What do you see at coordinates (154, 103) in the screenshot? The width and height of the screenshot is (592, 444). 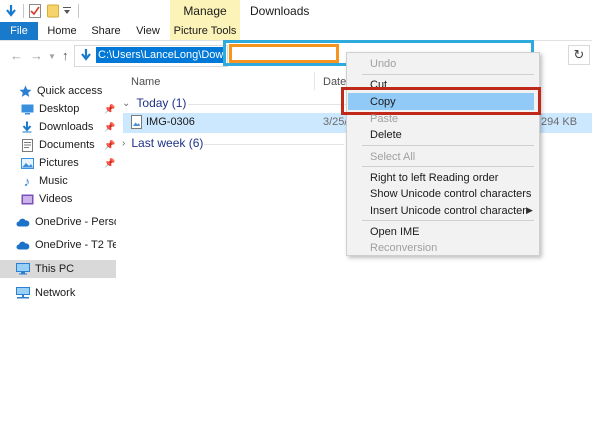 I see `group-today: ⌄ Today (1)` at bounding box center [154, 103].